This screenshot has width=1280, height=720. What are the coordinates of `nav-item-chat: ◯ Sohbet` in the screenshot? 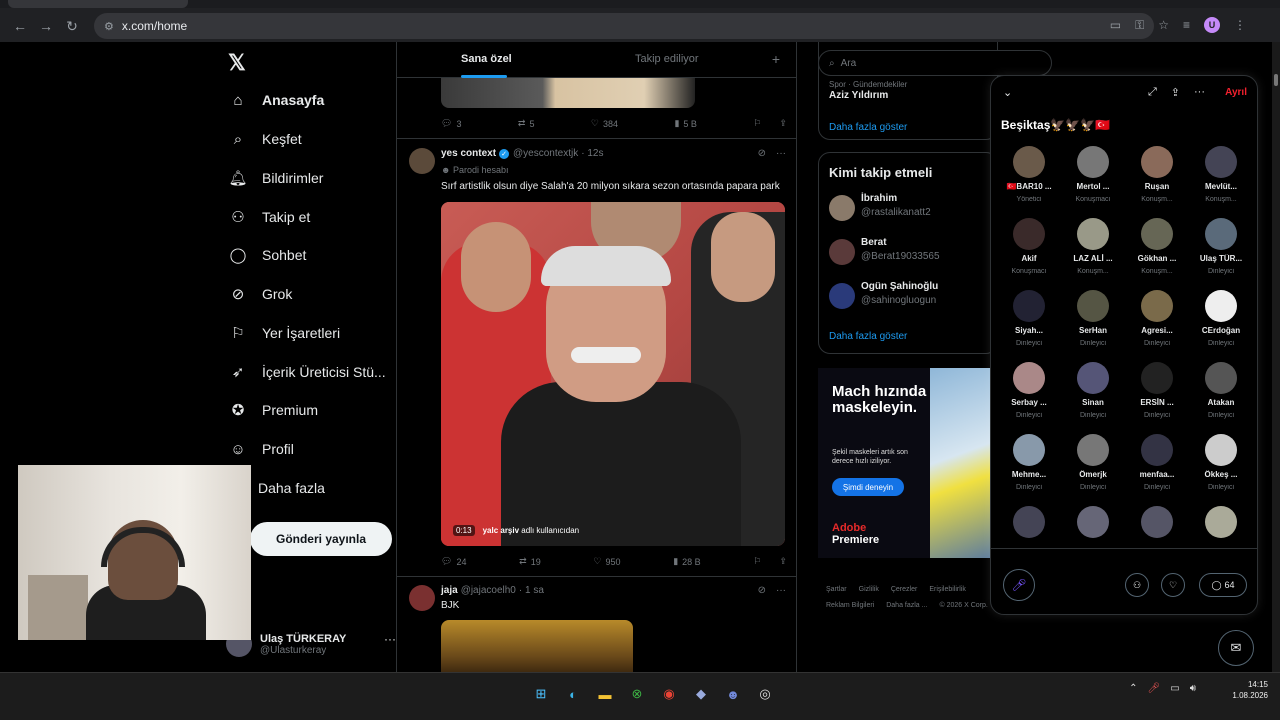 It's located at (267, 255).